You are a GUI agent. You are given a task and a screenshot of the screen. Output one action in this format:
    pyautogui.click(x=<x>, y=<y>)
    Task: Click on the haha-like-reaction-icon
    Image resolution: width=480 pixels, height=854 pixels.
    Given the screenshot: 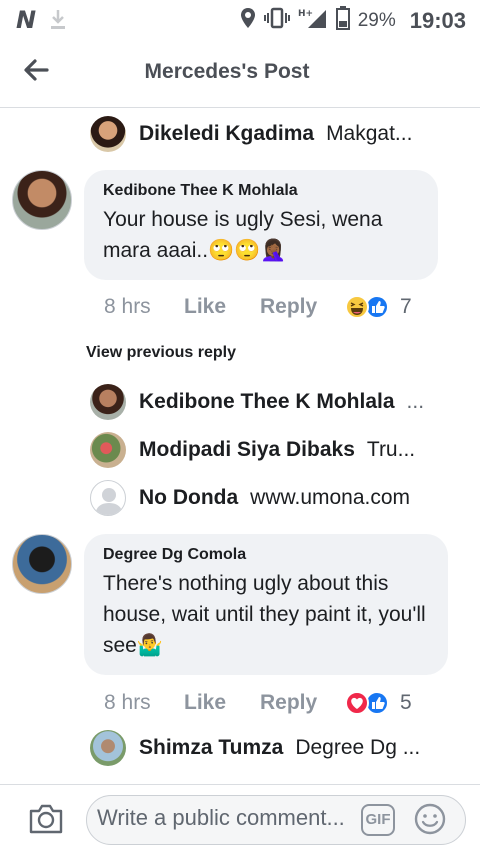 What is the action you would take?
    pyautogui.click(x=367, y=307)
    